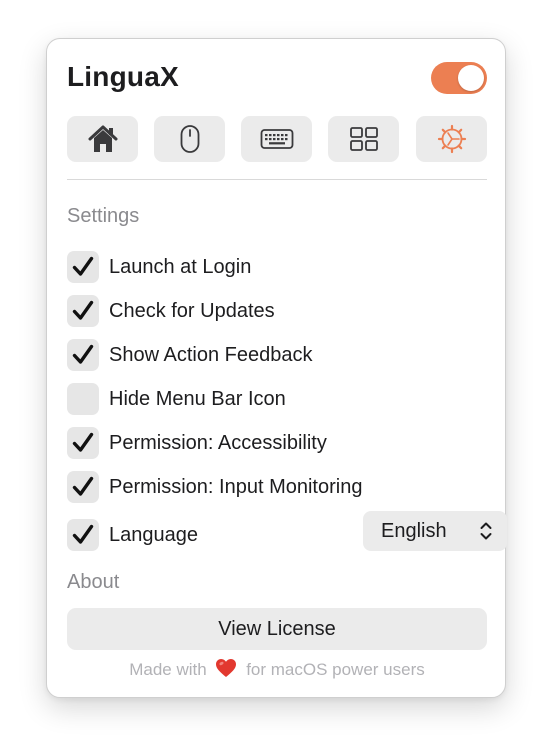  Describe the element at coordinates (93, 582) in the screenshot. I see `about-heading: About` at that location.